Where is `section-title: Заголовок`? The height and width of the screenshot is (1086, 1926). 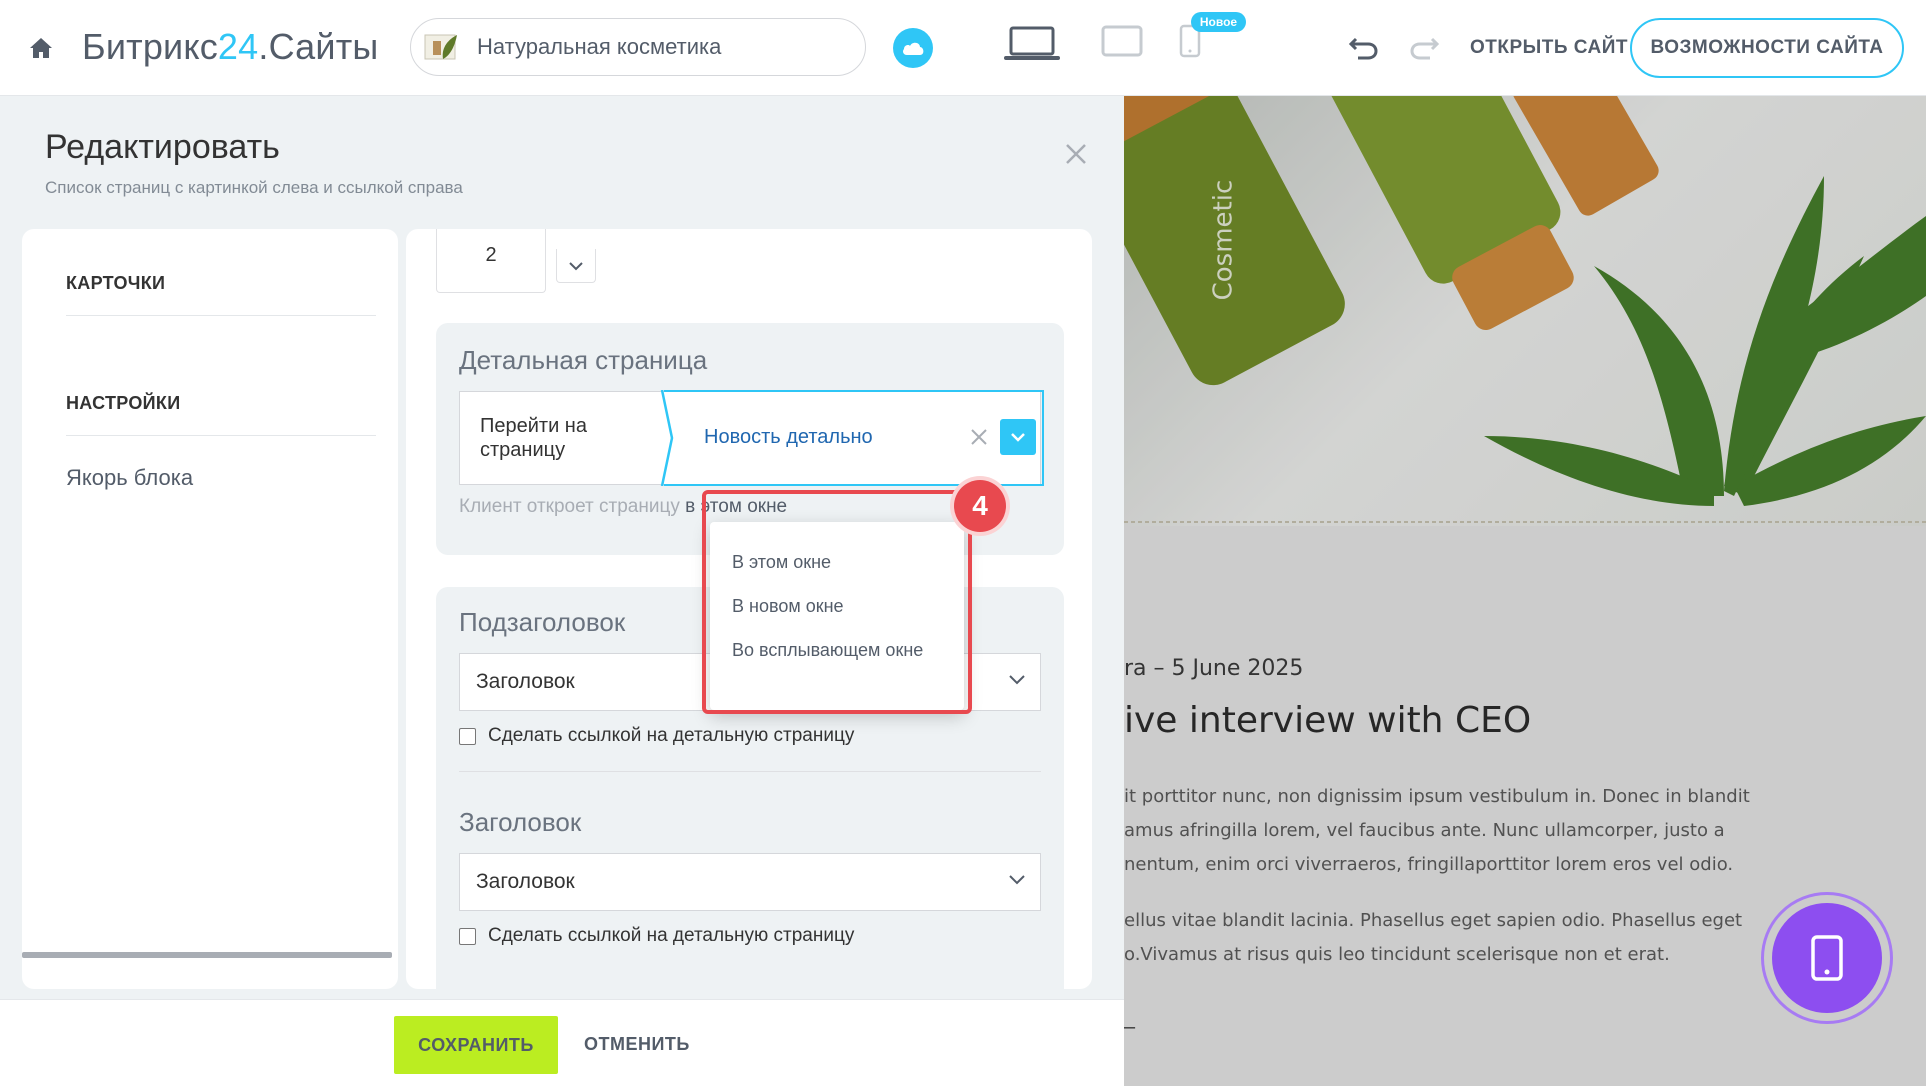 section-title: Заголовок is located at coordinates (520, 822).